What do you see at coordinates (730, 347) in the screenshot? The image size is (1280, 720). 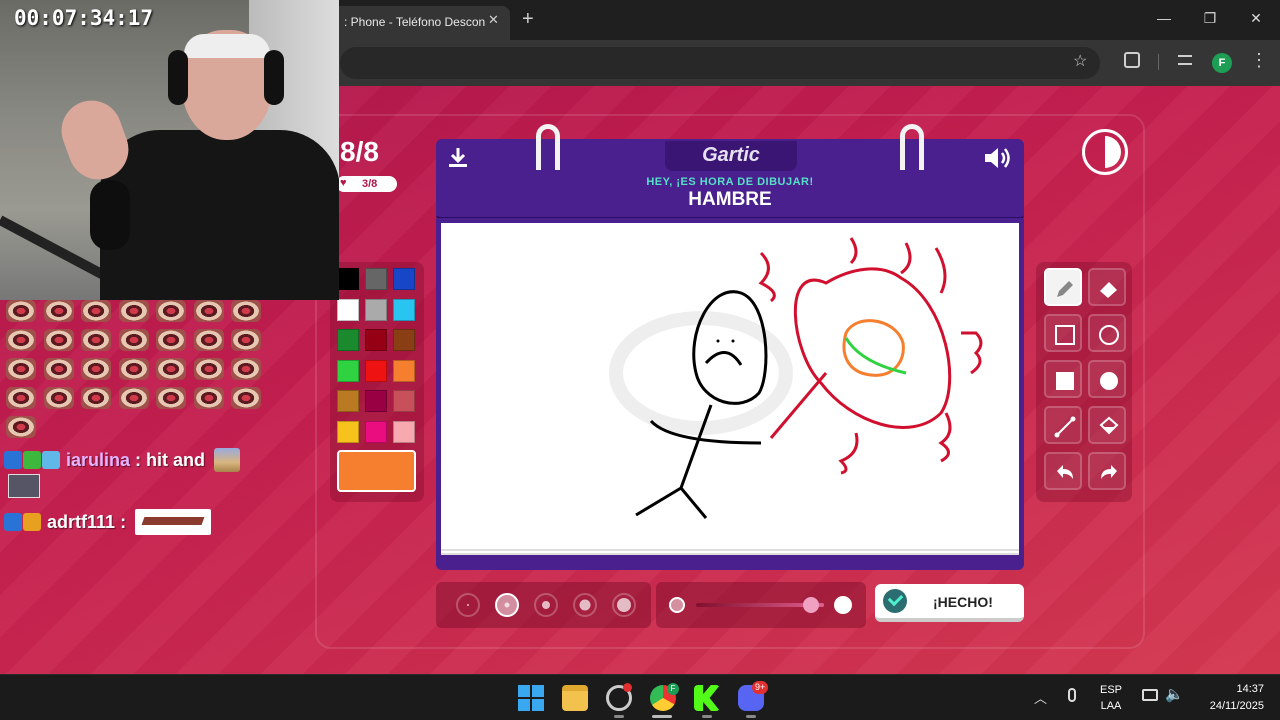 I see `stick-figure-head` at bounding box center [730, 347].